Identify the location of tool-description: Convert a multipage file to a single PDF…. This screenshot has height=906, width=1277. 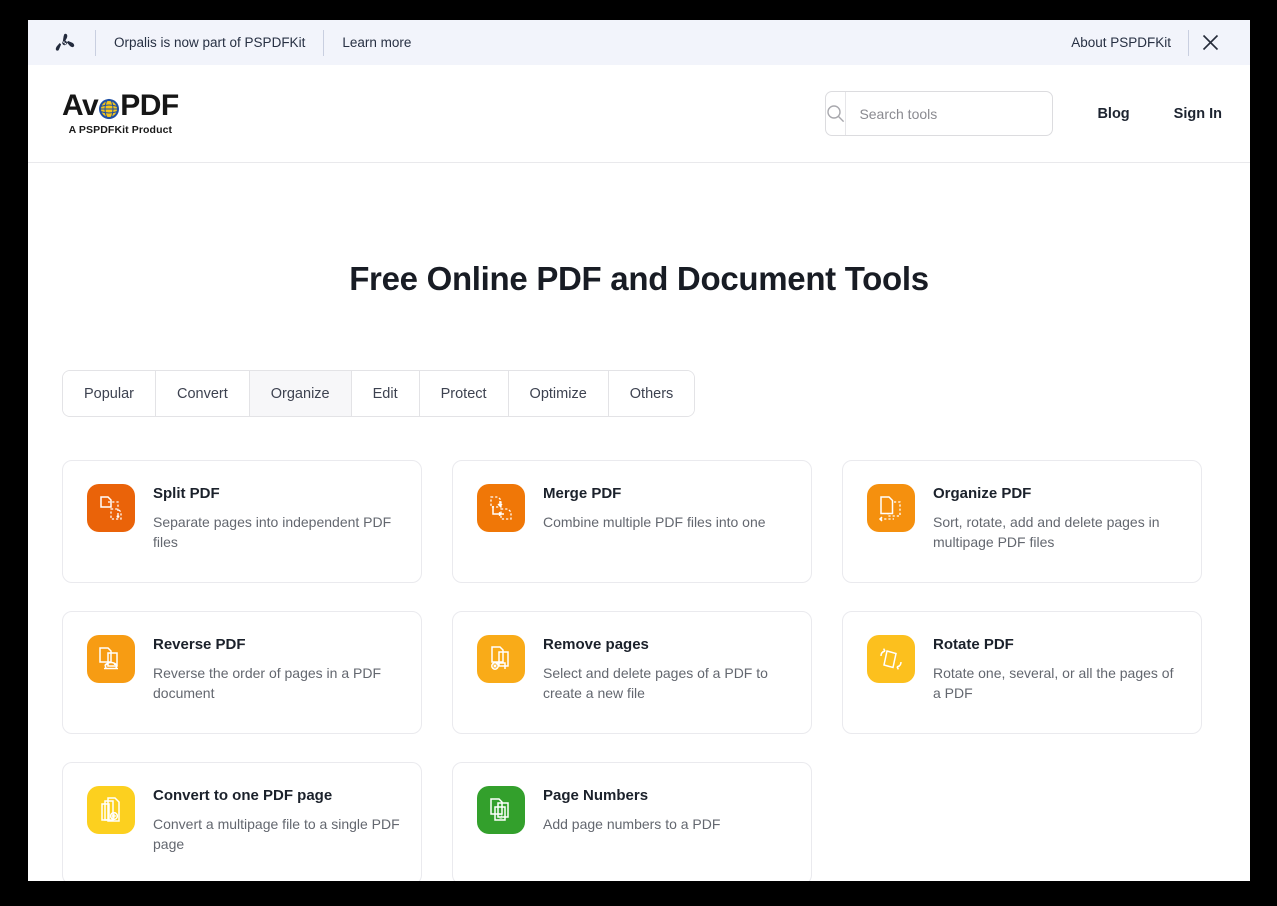
(276, 834).